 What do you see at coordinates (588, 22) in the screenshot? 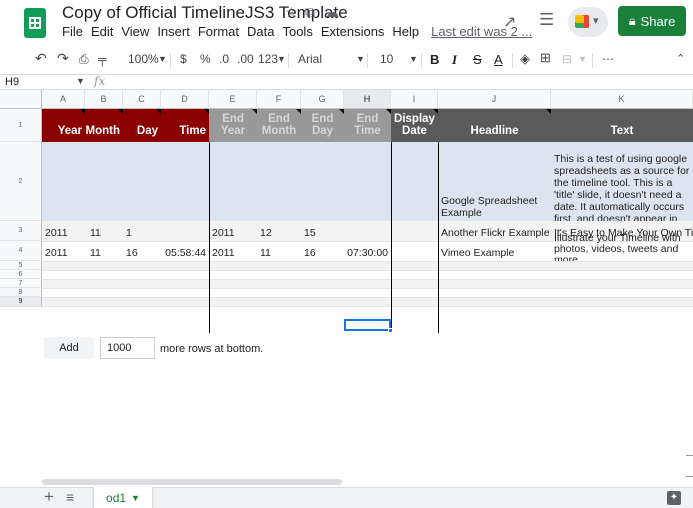
I see `meet-button` at bounding box center [588, 22].